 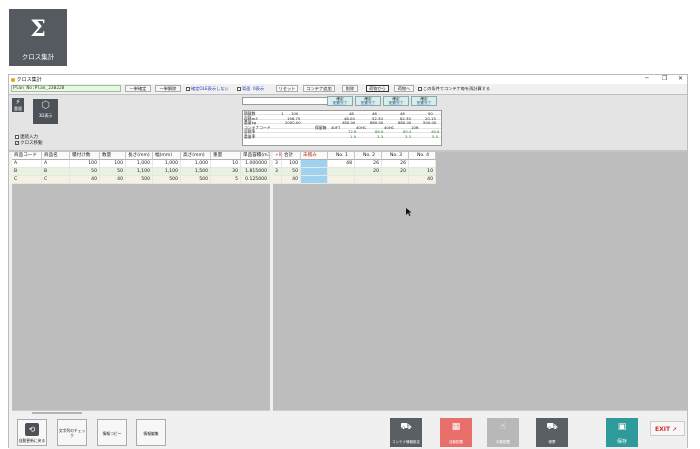 I want to click on zero-display-checkbox: 0表示, so click(x=258, y=89).